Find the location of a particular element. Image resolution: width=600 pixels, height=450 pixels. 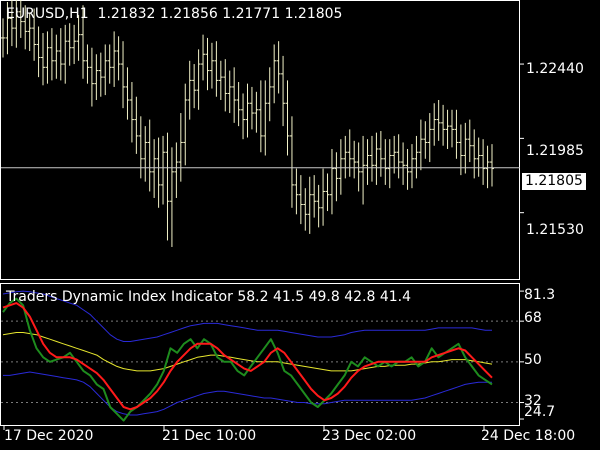

time-axis-label: 21 Dec 10:00 is located at coordinates (209, 436).